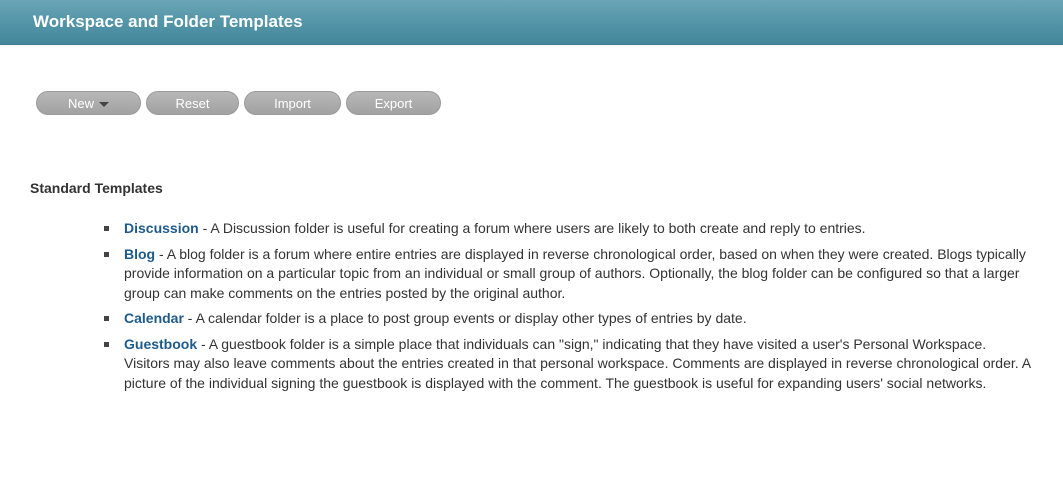 Image resolution: width=1063 pixels, height=485 pixels. What do you see at coordinates (160, 344) in the screenshot?
I see `template-link-guestbook: Guestbook` at bounding box center [160, 344].